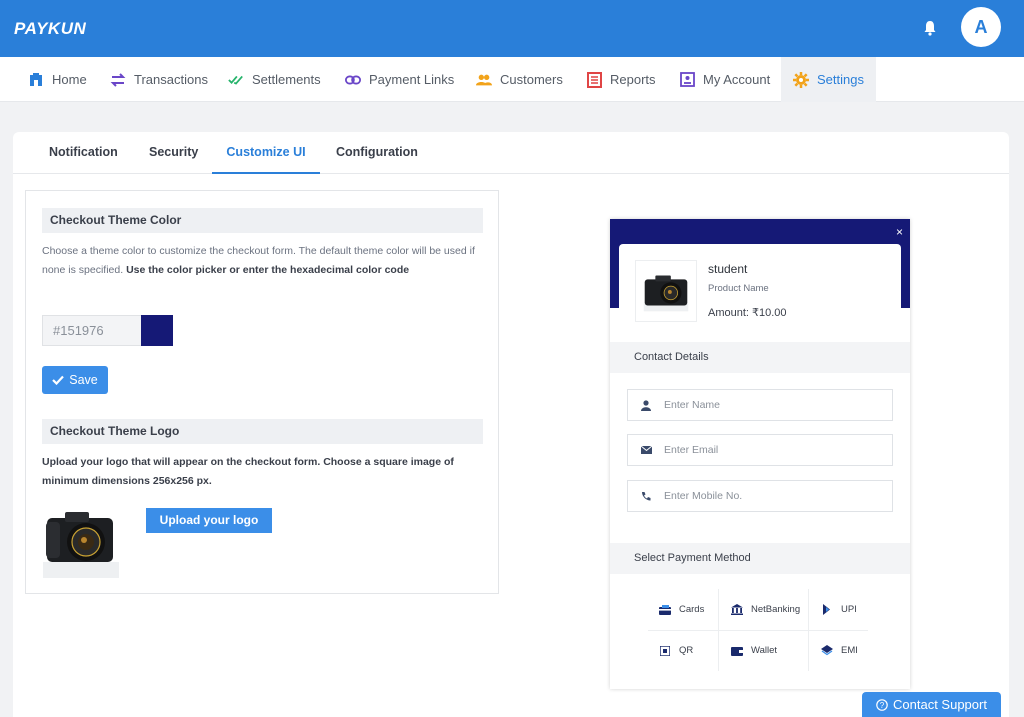 This screenshot has height=717, width=1024. Describe the element at coordinates (760, 558) in the screenshot. I see `payment-method-heading: Select Payment Method` at that location.